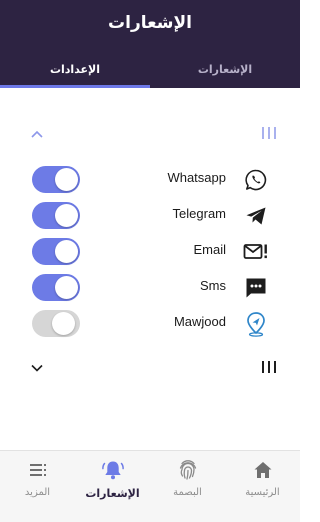 Image resolution: width=320 pixels, height=522 pixels. I want to click on notification-group-header-collapsed, so click(152, 368).